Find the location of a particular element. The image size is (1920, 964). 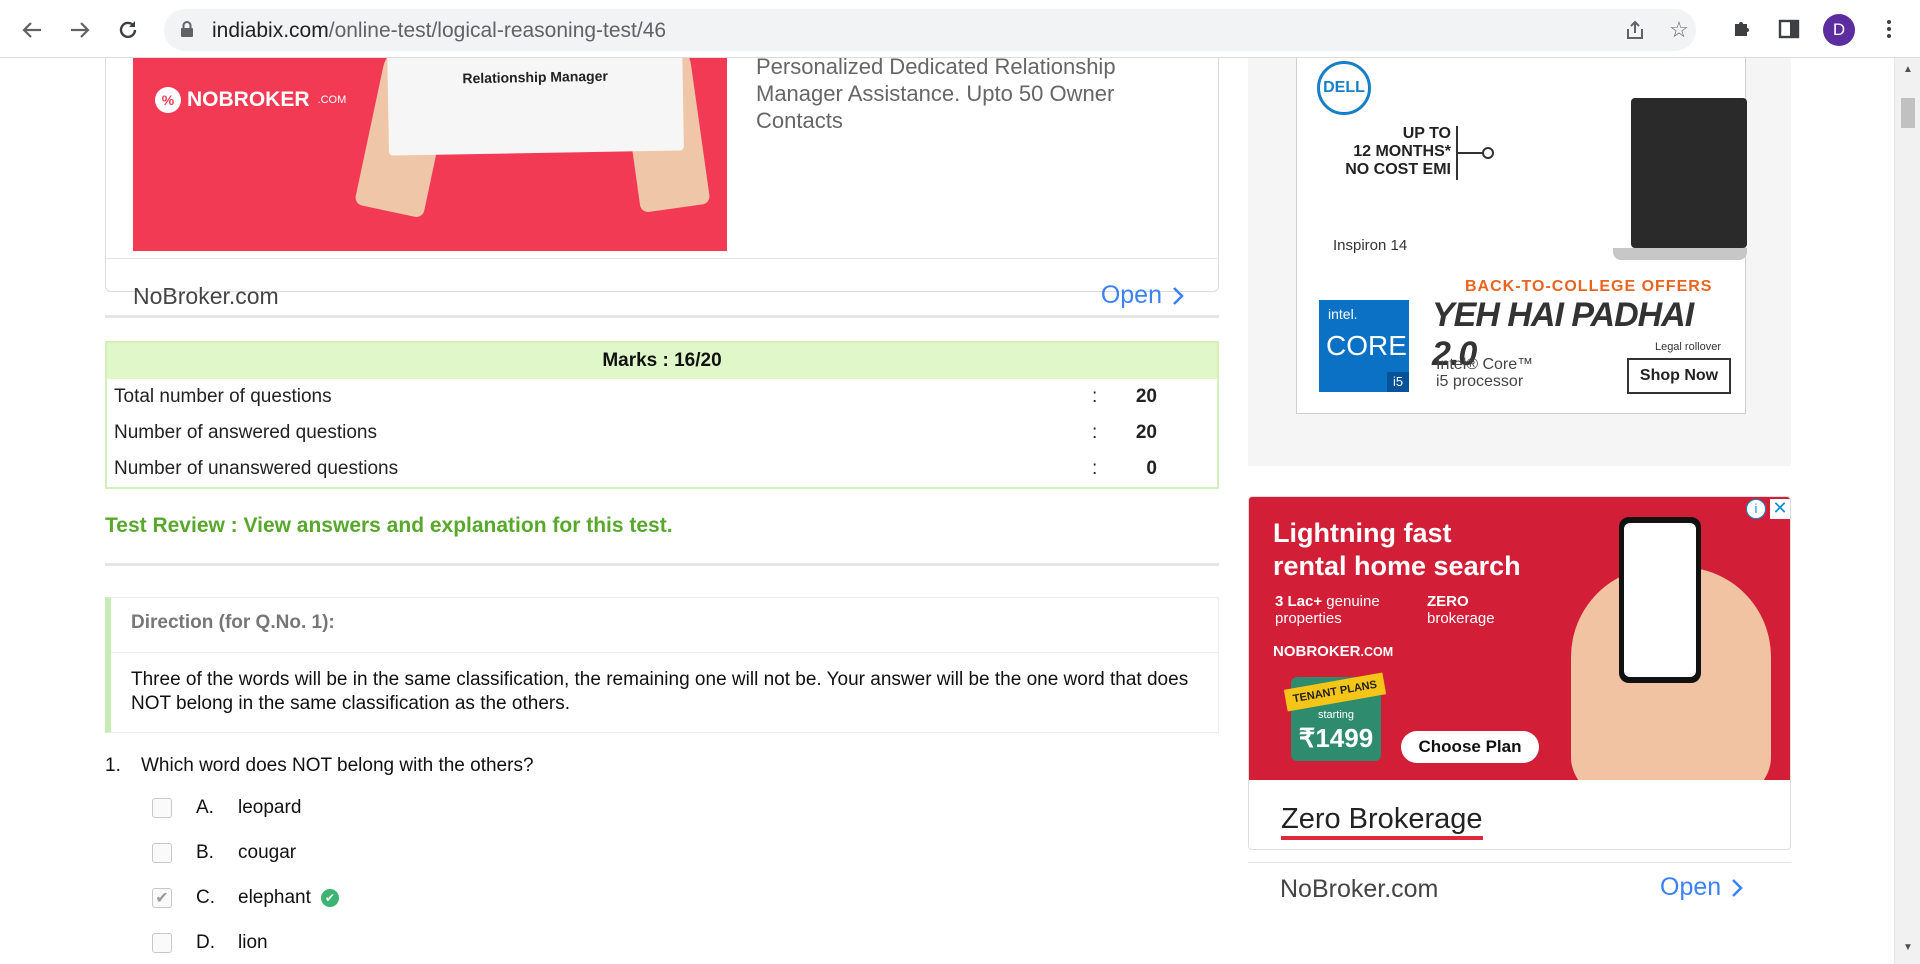

ad-banner-image: Relationship Manager % NOBROKER .COM is located at coordinates (430, 154).